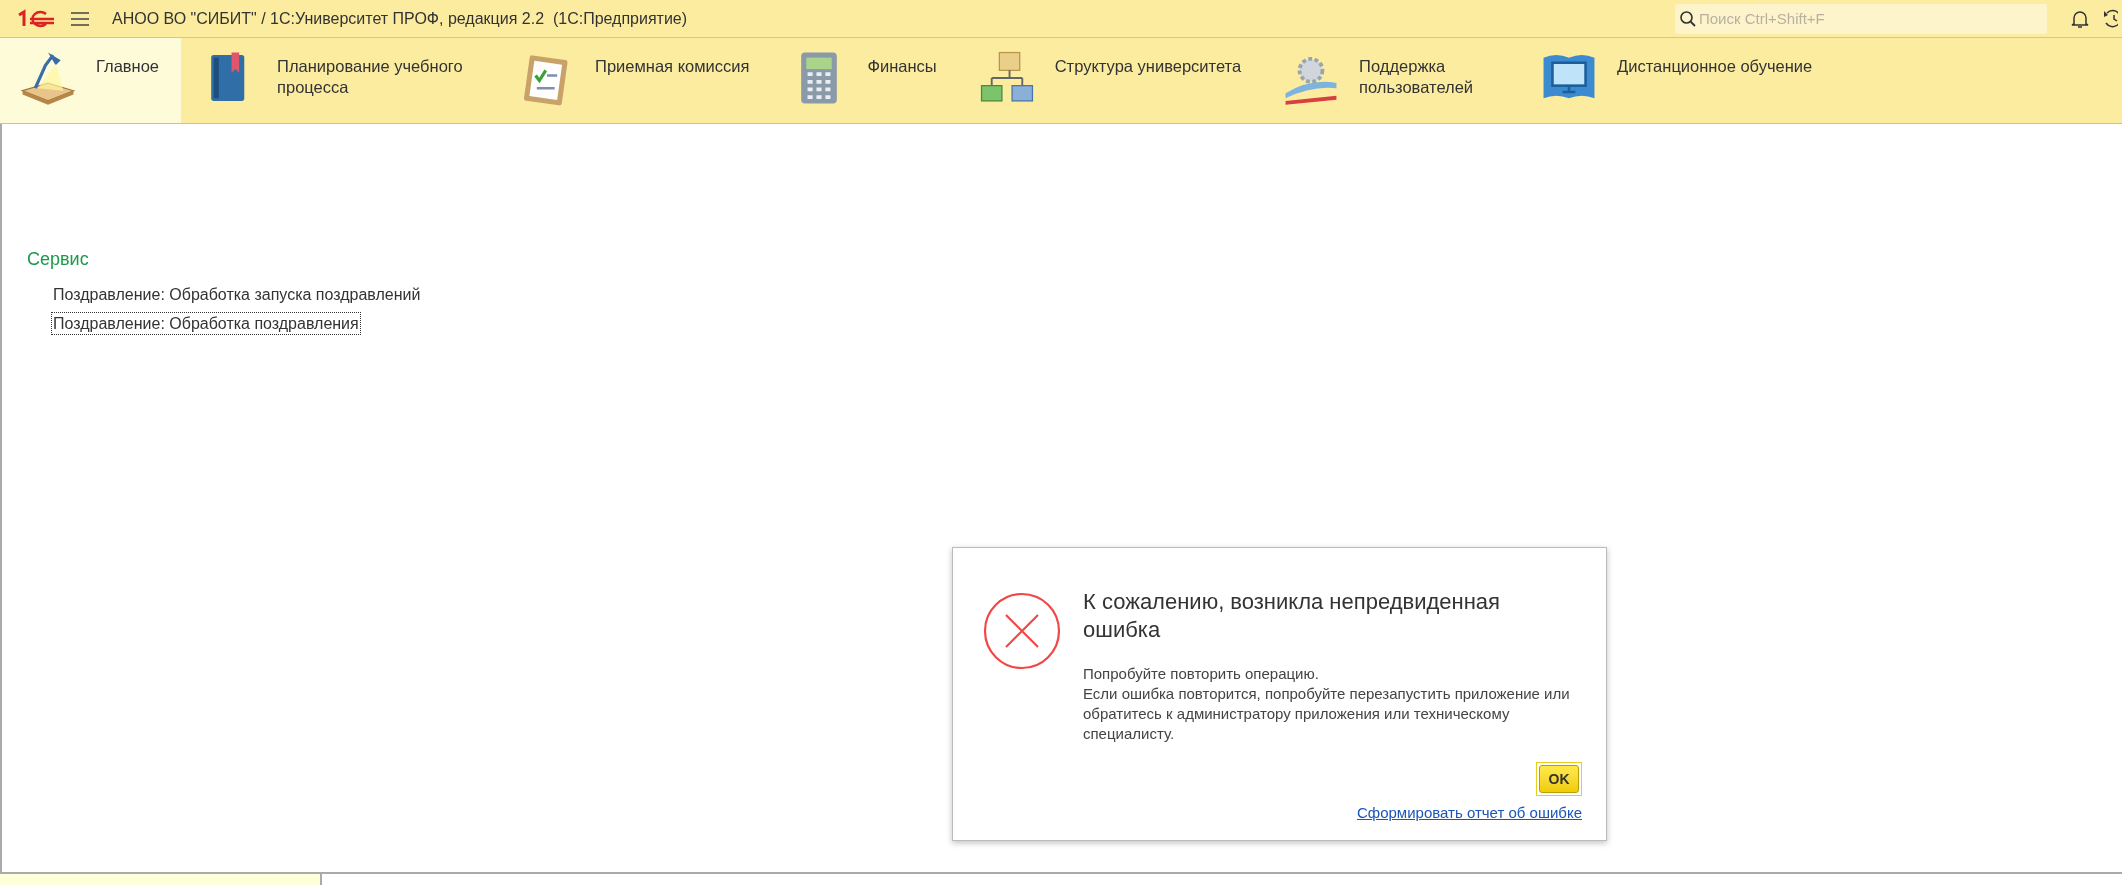 Image resolution: width=2122 pixels, height=885 pixels. I want to click on logo-icon, so click(36, 18).